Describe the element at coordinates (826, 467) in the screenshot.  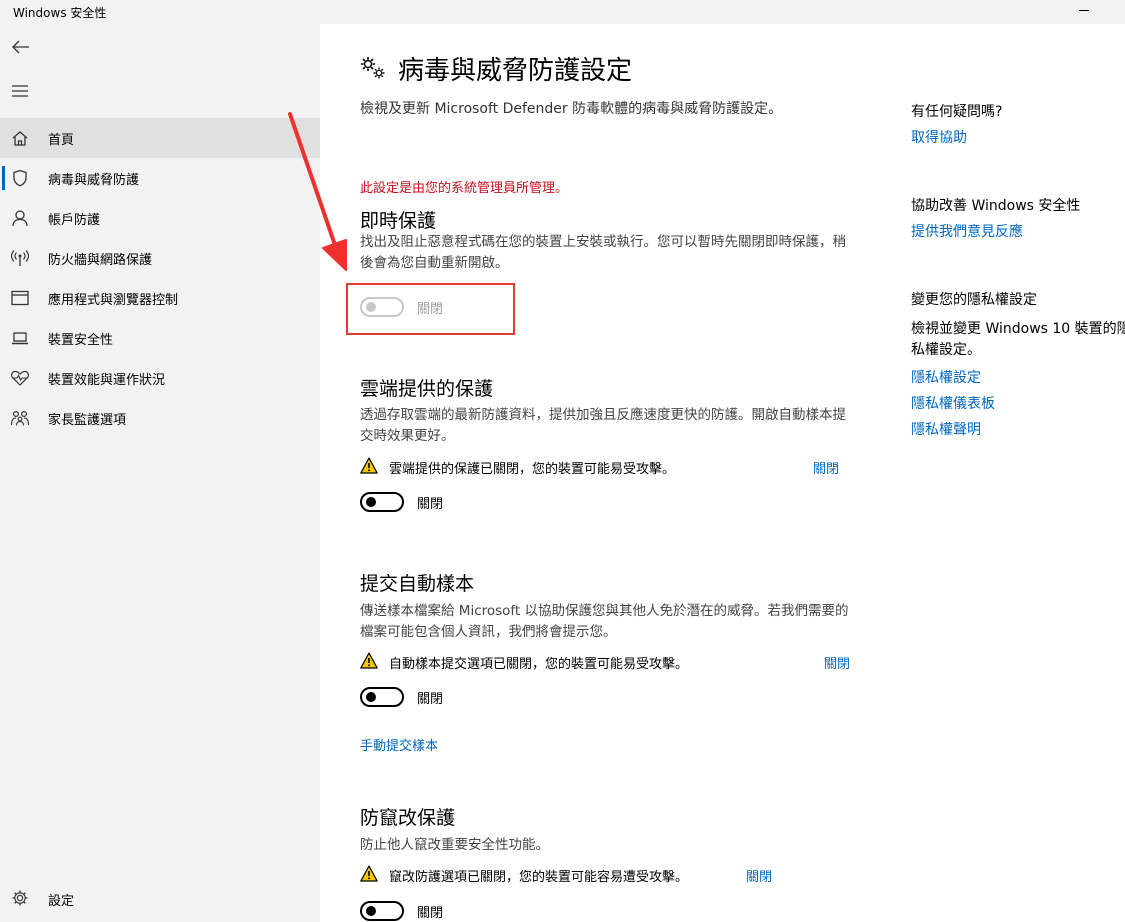
I see `cloud-warning-dismiss-link: 關閉` at that location.